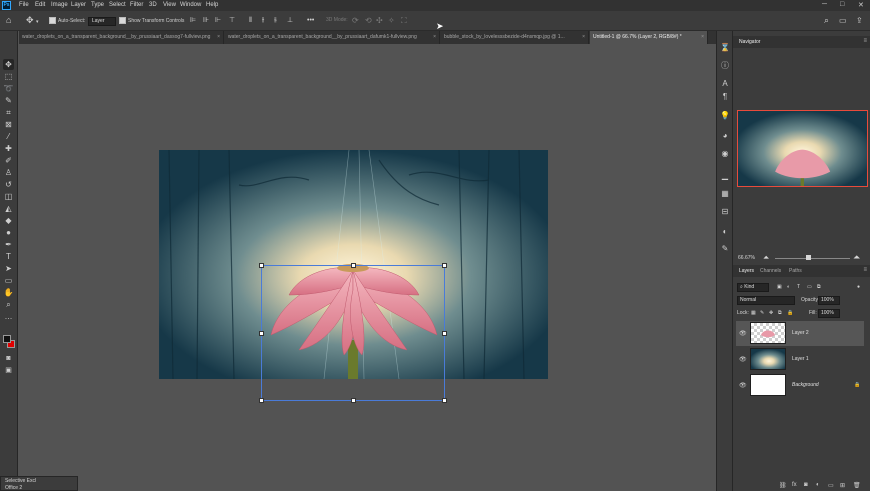  Describe the element at coordinates (725, 48) in the screenshot. I see `history-icon: ⌛` at that location.